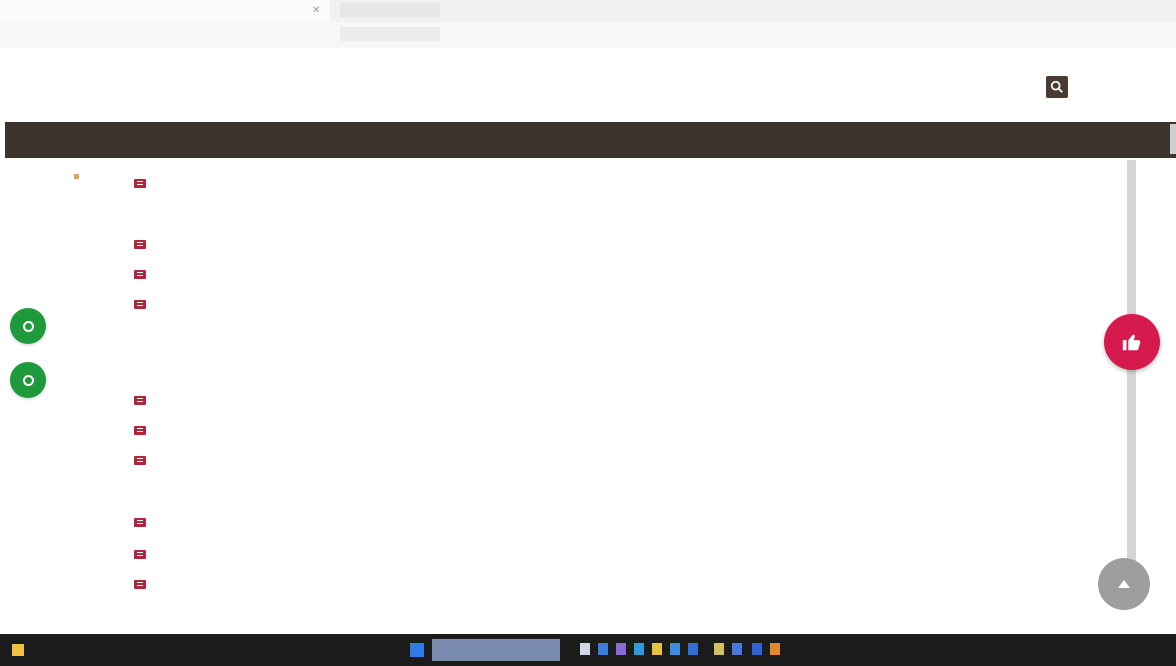 The width and height of the screenshot is (1176, 666). Describe the element at coordinates (496, 650) in the screenshot. I see `taskbar-search` at that location.